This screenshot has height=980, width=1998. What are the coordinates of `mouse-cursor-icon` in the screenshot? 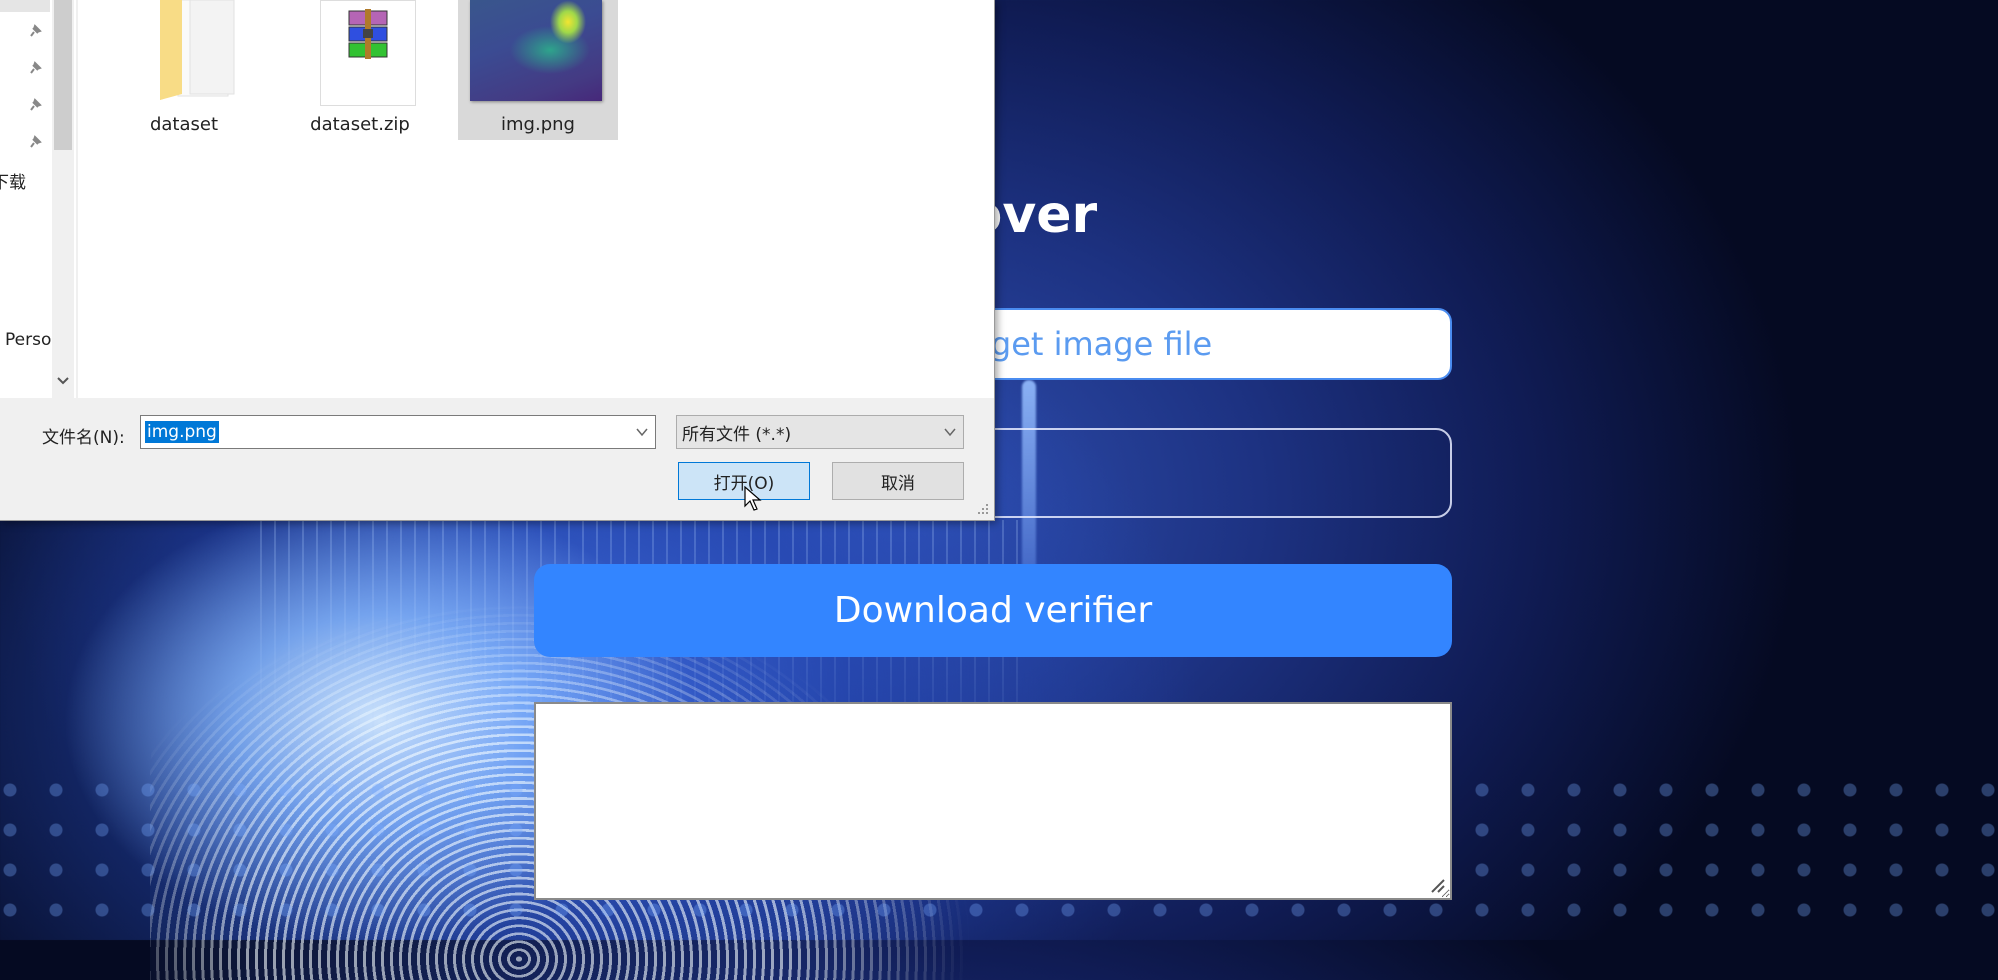 It's located at (753, 498).